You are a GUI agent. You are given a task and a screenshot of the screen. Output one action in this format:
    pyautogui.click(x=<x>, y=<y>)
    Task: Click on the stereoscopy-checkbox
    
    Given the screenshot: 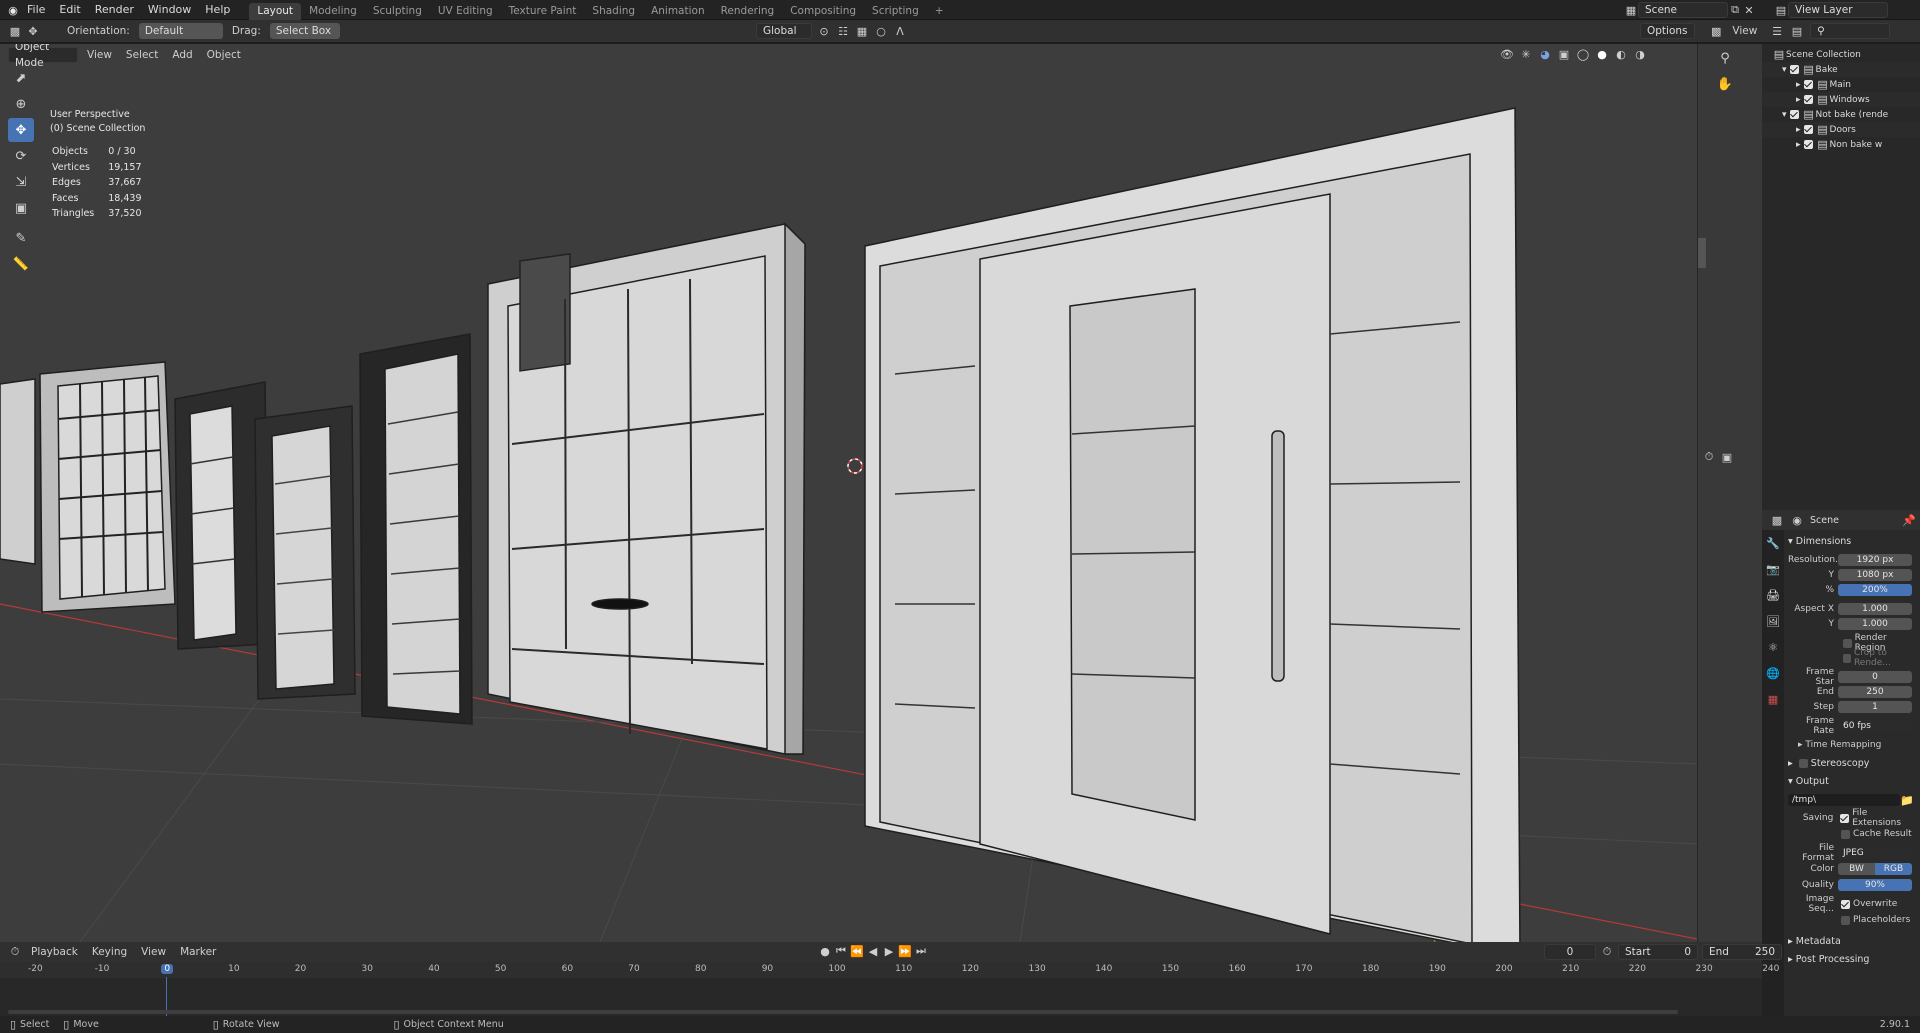 What is the action you would take?
    pyautogui.click(x=1803, y=763)
    